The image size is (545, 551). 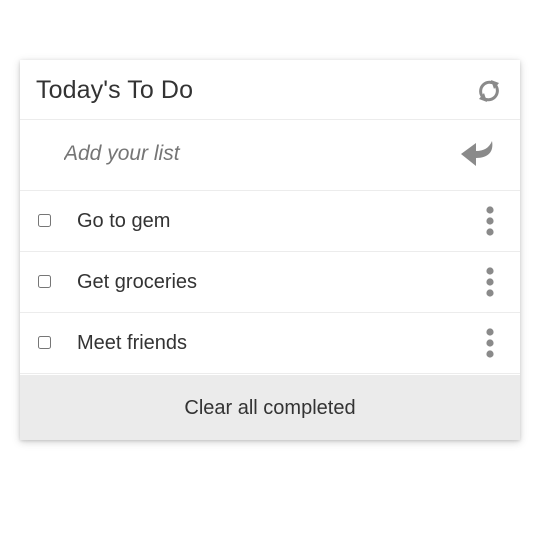 I want to click on clear-completed-label: Clear all completed, so click(x=270, y=408).